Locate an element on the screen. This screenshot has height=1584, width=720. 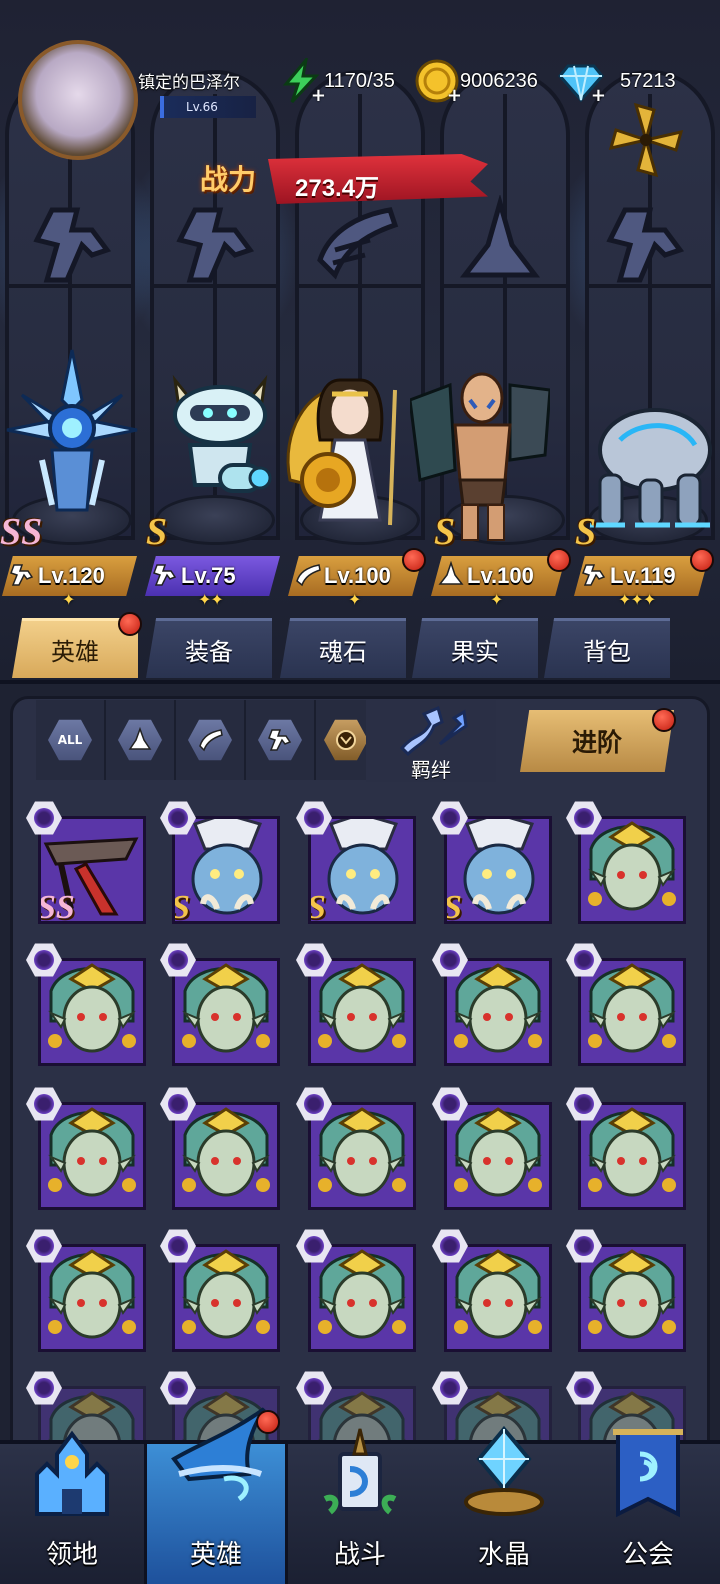
player-level: Lv.66 is located at coordinates (208, 107).